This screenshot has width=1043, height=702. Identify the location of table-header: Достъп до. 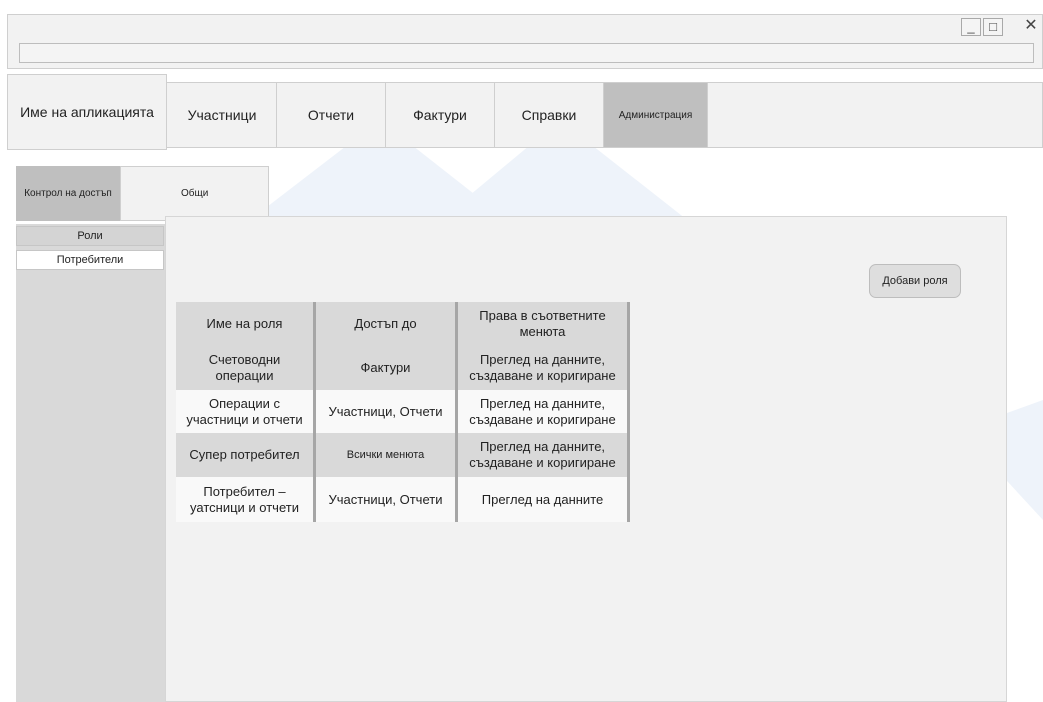
(387, 324).